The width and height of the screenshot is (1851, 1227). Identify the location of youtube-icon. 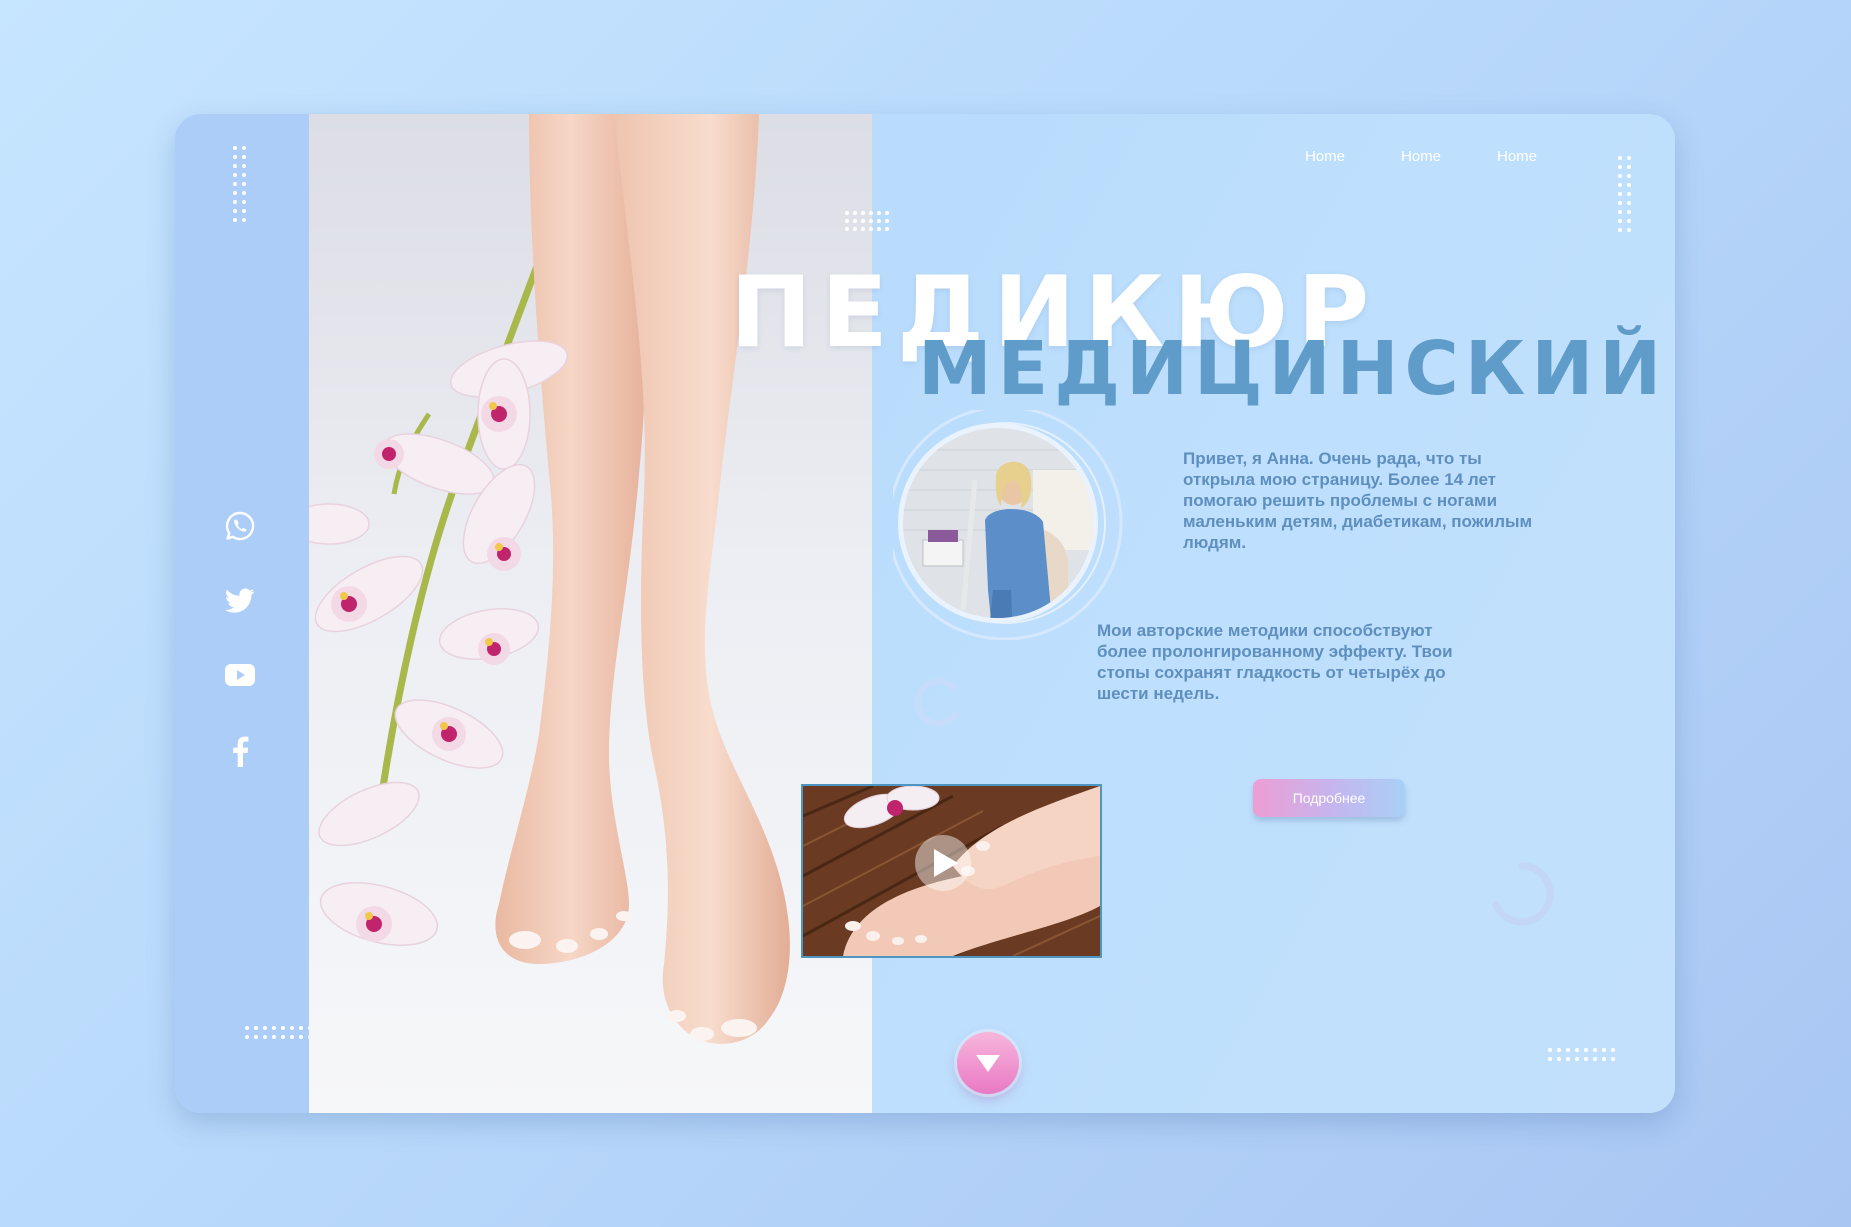
(240, 675).